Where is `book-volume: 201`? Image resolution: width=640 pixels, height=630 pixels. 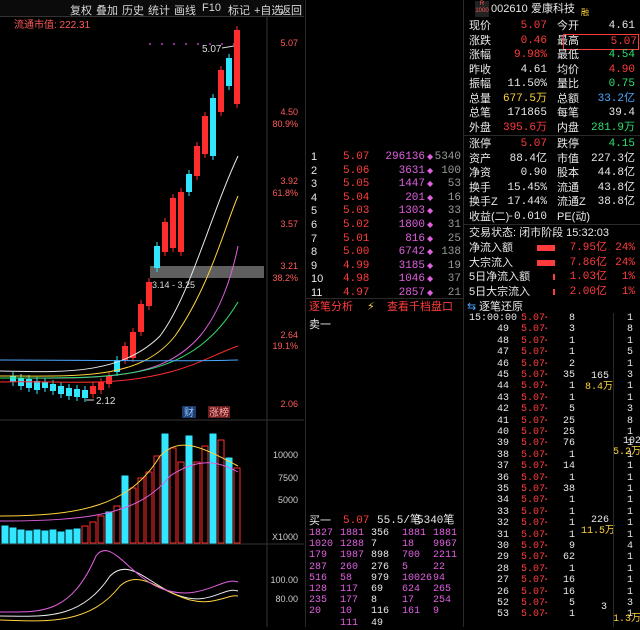
book-volume: 201 is located at coordinates (415, 197).